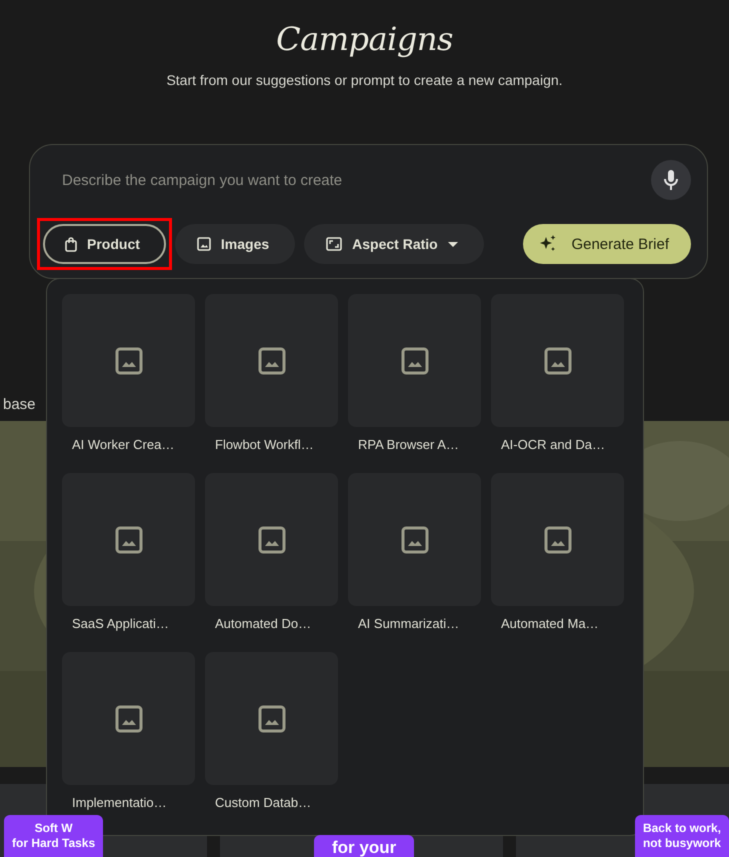 This screenshot has width=729, height=857. I want to click on body-text: base, so click(19, 405).